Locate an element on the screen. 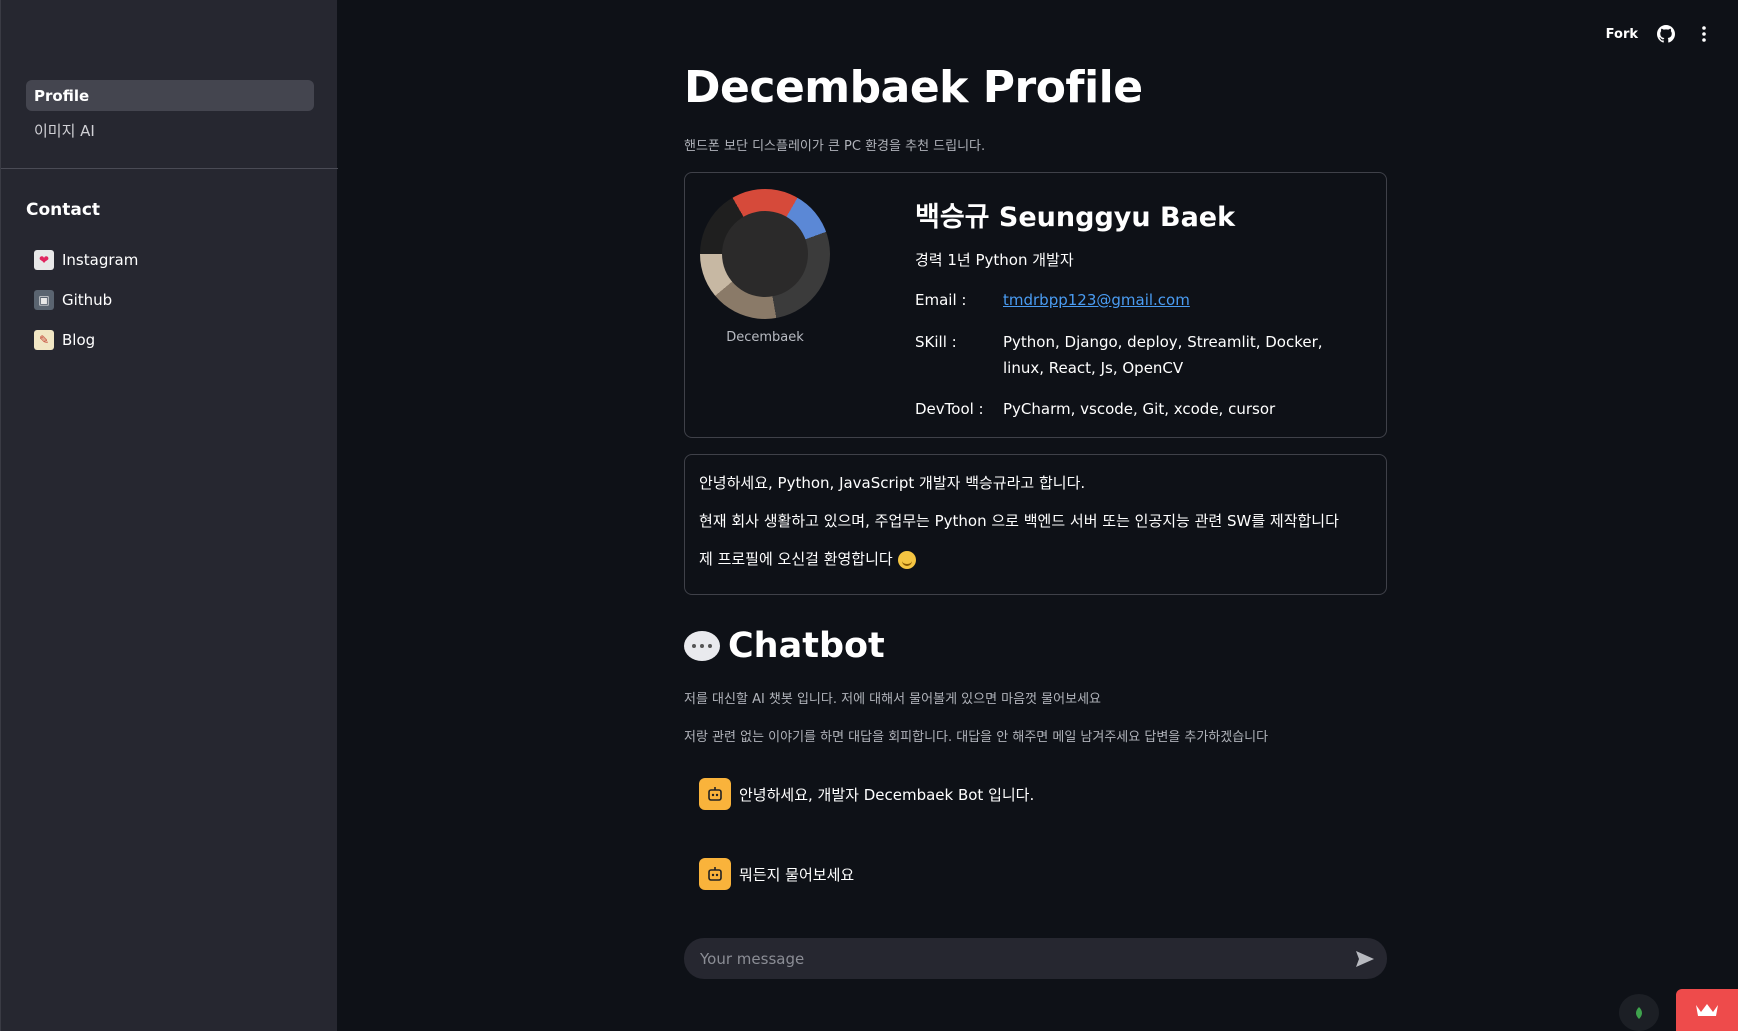 This screenshot has width=1738, height=1031. profile-career: 경력 1년 Python 개발자 is located at coordinates (994, 260).